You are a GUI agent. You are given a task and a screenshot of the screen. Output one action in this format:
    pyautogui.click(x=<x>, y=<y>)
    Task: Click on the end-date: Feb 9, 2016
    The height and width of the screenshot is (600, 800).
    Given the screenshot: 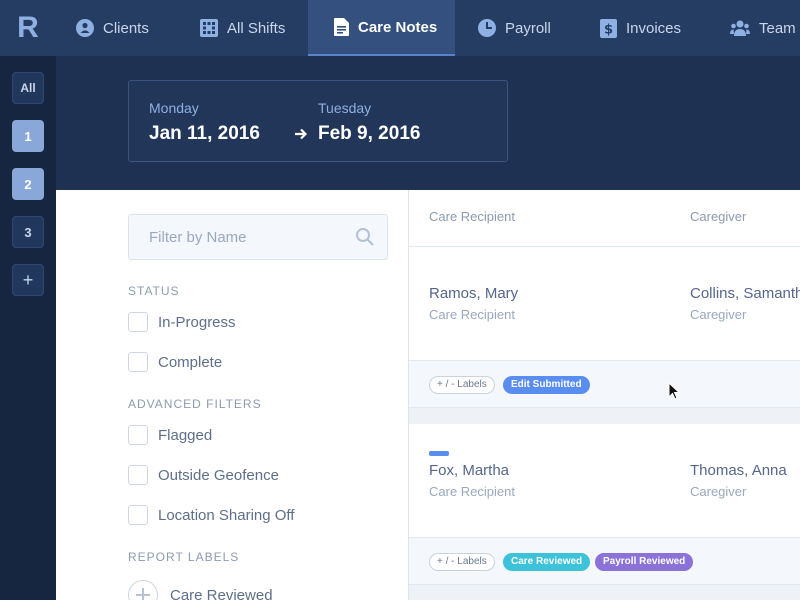 What is the action you would take?
    pyautogui.click(x=369, y=134)
    